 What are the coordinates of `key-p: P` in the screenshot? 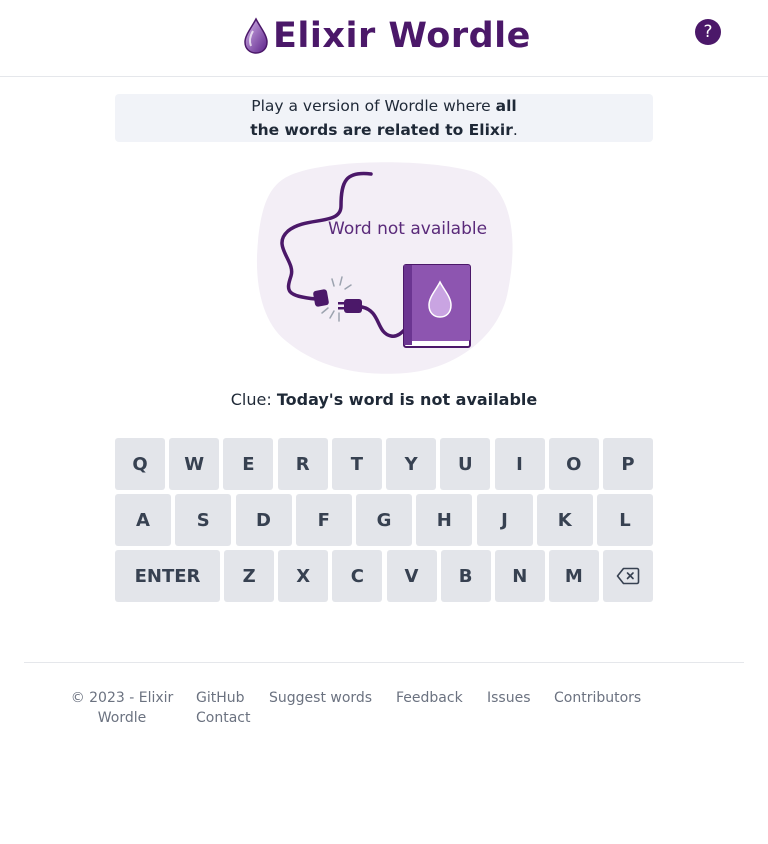 It's located at (627, 464).